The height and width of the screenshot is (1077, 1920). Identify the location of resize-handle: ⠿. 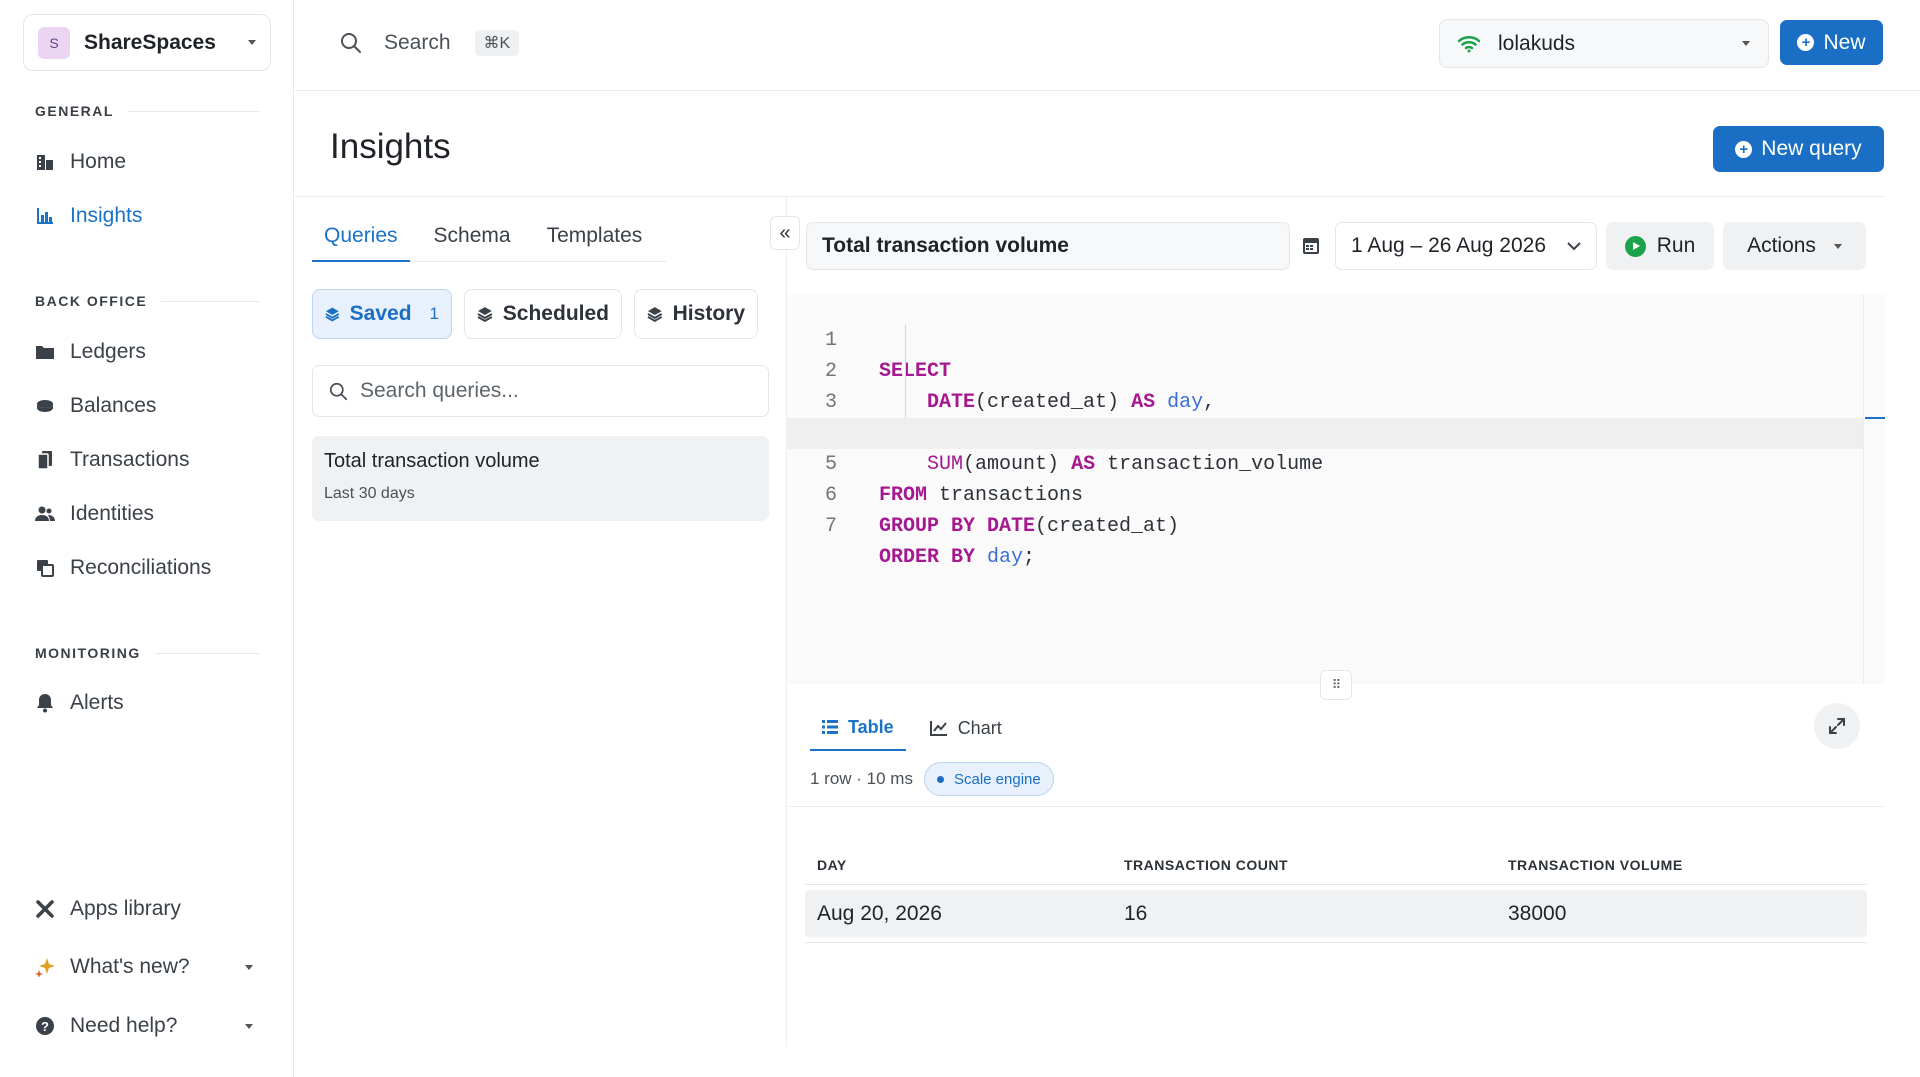
(1336, 685).